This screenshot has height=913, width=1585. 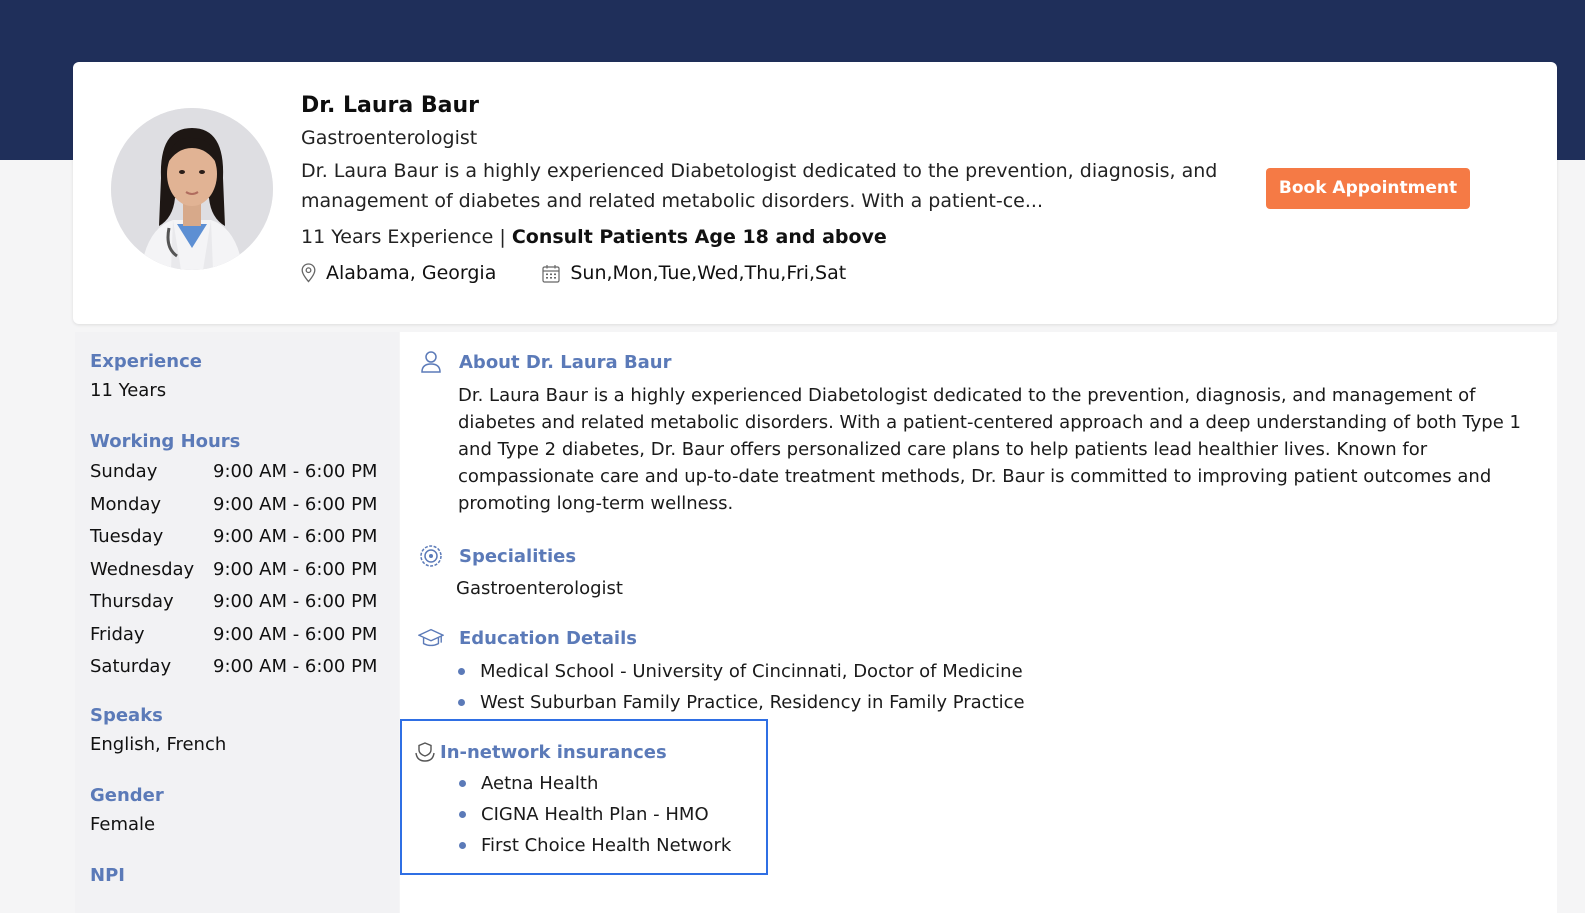 I want to click on doctor-title: Gastroenterologist, so click(x=389, y=138).